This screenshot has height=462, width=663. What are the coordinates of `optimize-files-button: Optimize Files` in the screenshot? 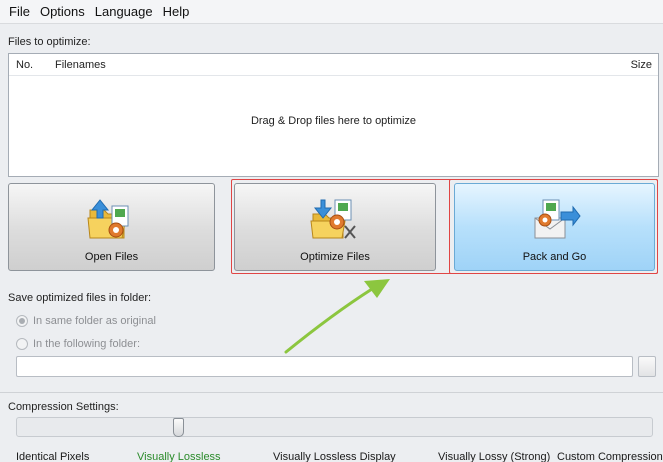 It's located at (335, 227).